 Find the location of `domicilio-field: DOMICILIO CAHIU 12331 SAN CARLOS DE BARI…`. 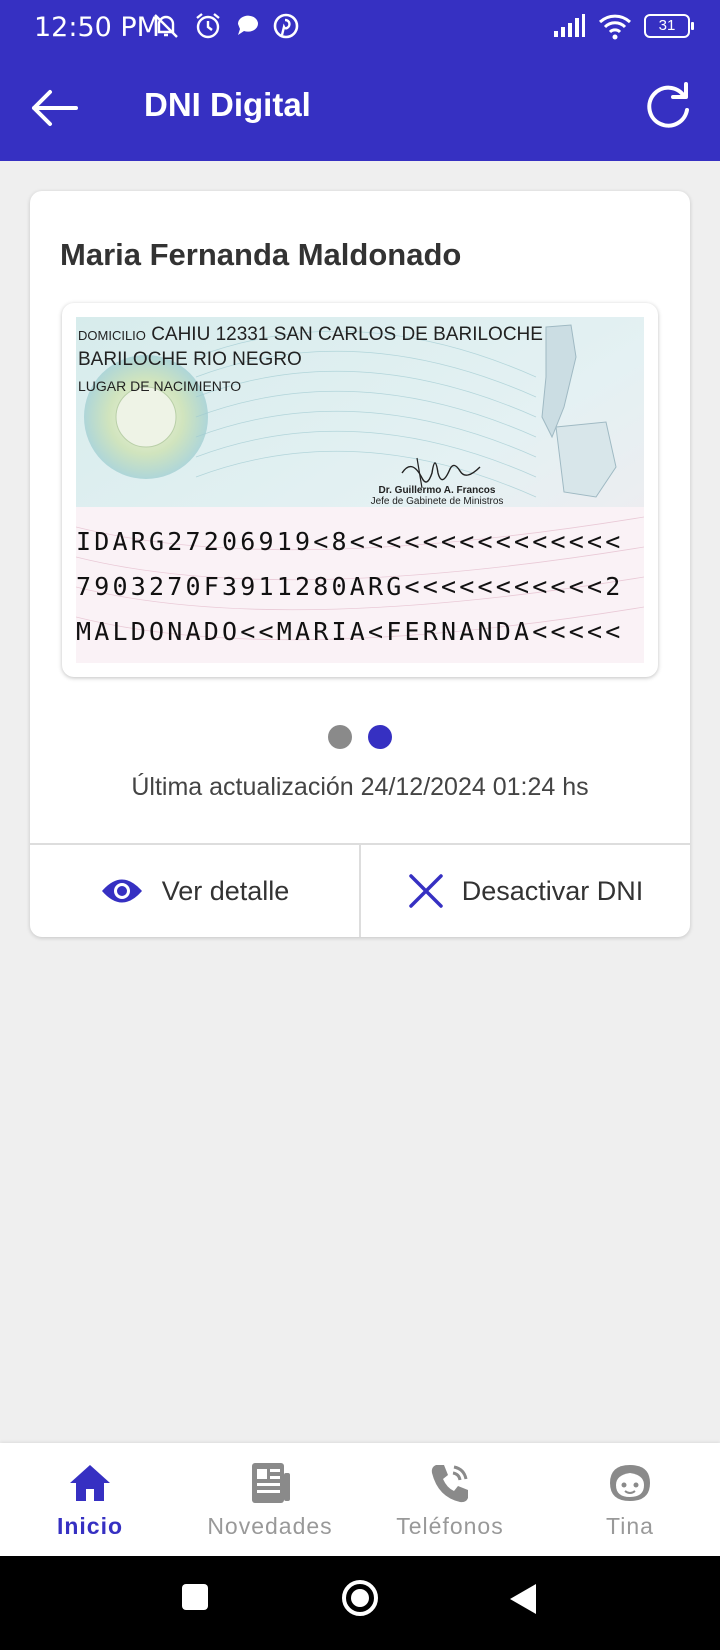

domicilio-field: DOMICILIO CAHIU 12331 SAN CARLOS DE BARI… is located at coordinates (313, 347).